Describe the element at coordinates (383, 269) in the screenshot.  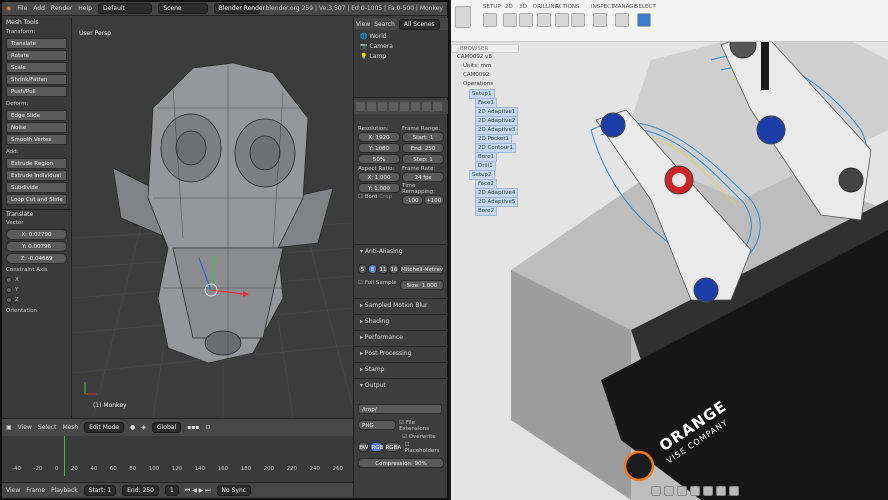
I see `aa-11: 11` at that location.